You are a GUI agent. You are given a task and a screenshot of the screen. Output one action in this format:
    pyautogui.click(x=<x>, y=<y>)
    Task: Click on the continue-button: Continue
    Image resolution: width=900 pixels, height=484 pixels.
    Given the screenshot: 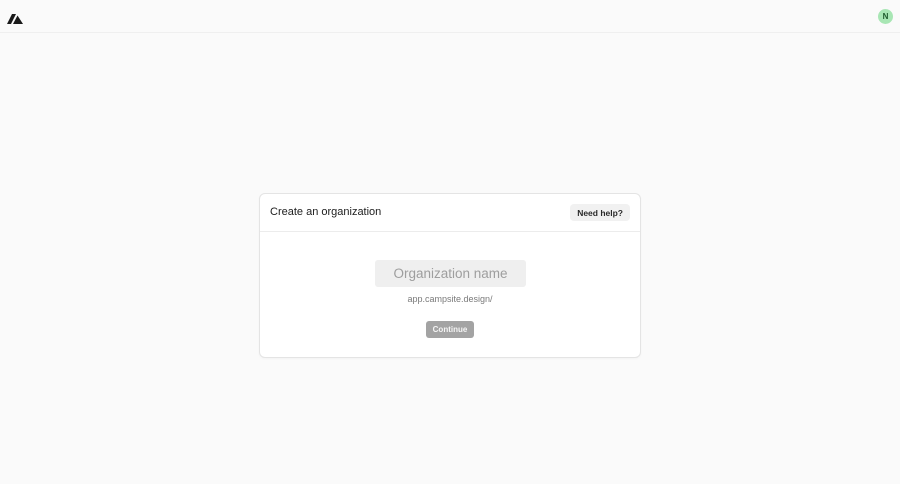 What is the action you would take?
    pyautogui.click(x=450, y=329)
    